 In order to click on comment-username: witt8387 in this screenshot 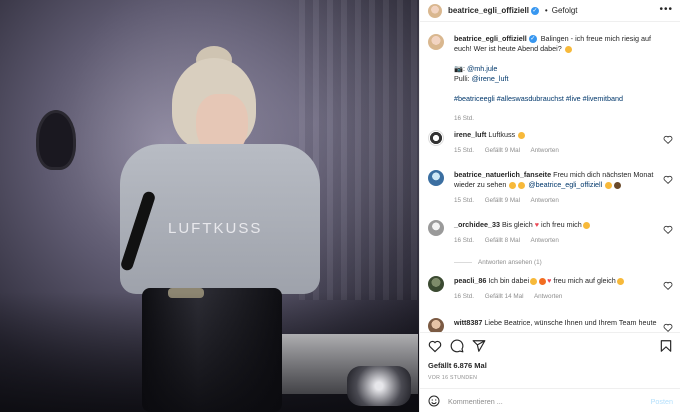, I will do `click(468, 322)`.